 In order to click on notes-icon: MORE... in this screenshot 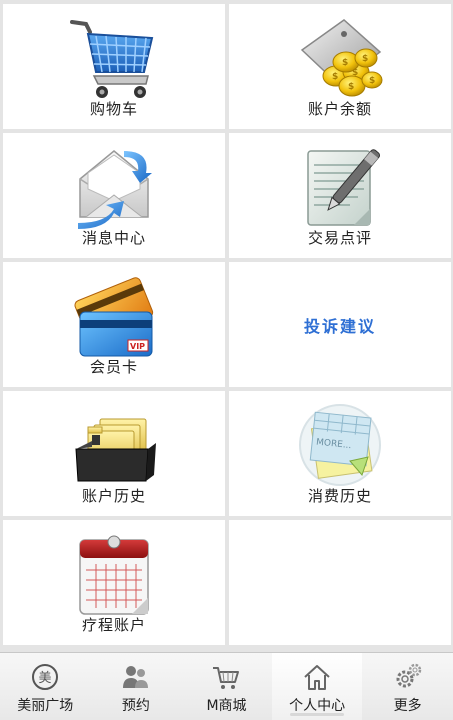, I will do `click(340, 445)`.